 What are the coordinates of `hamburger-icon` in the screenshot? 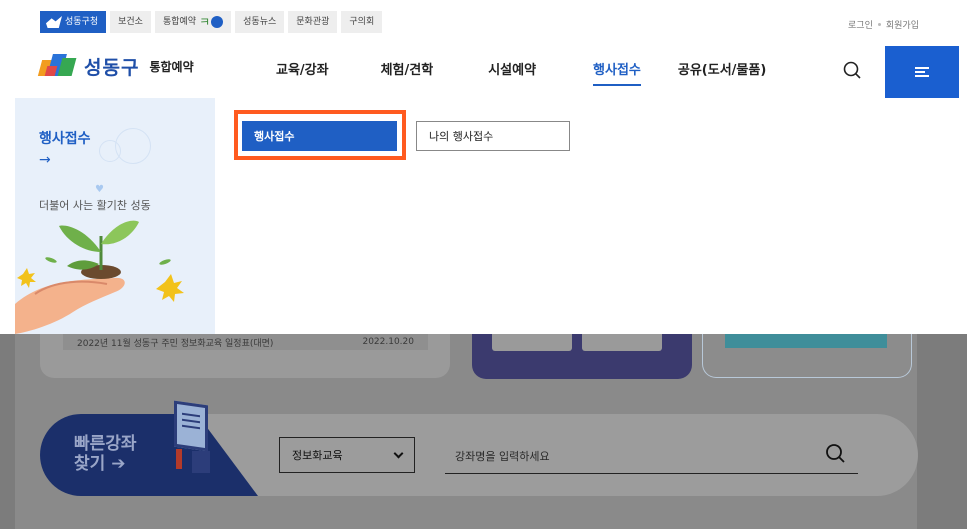 It's located at (922, 72).